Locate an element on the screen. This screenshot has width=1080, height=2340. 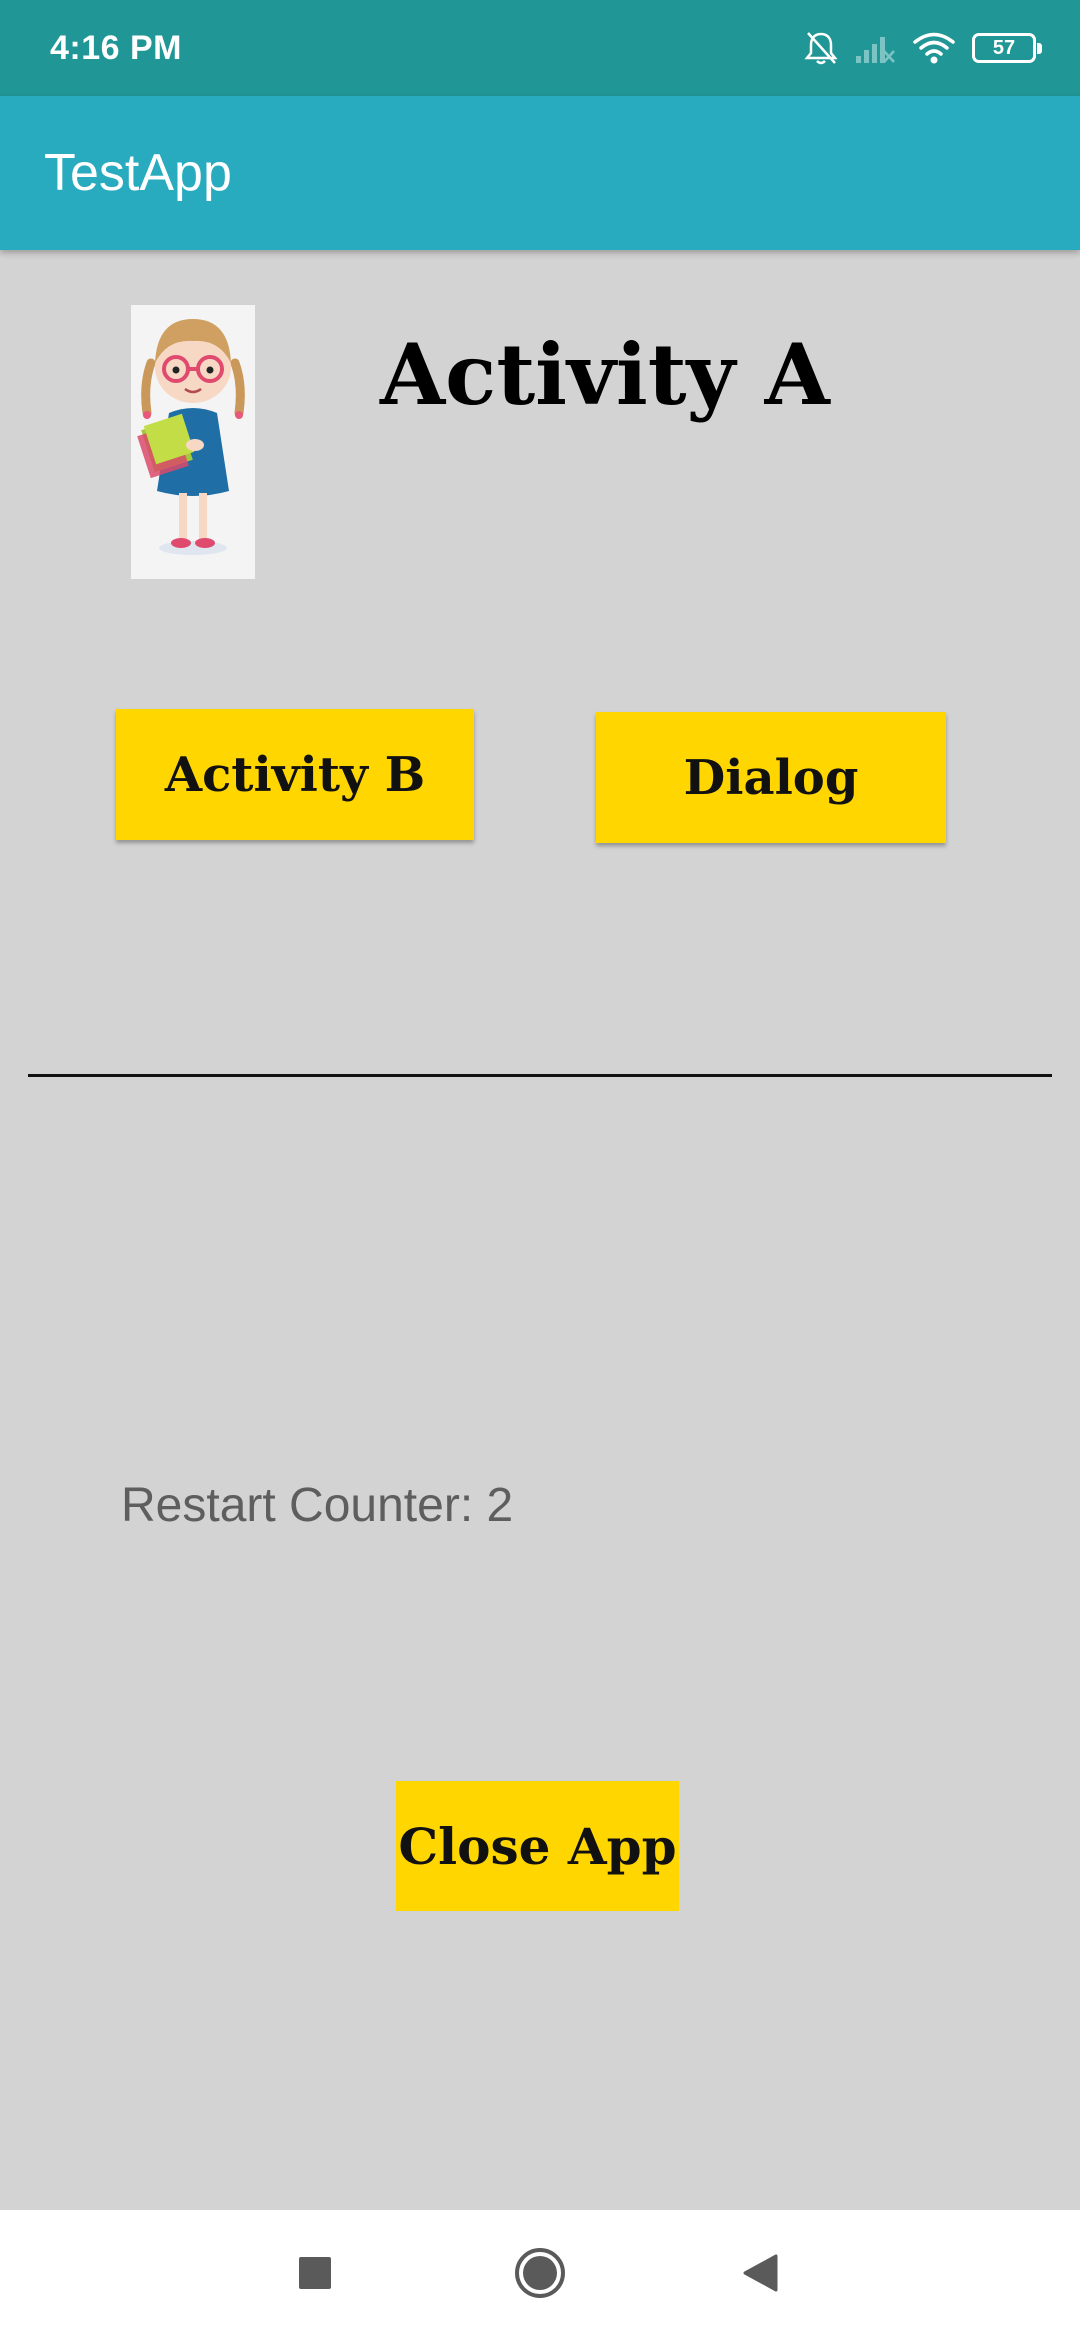
recents-button is located at coordinates (315, 2275).